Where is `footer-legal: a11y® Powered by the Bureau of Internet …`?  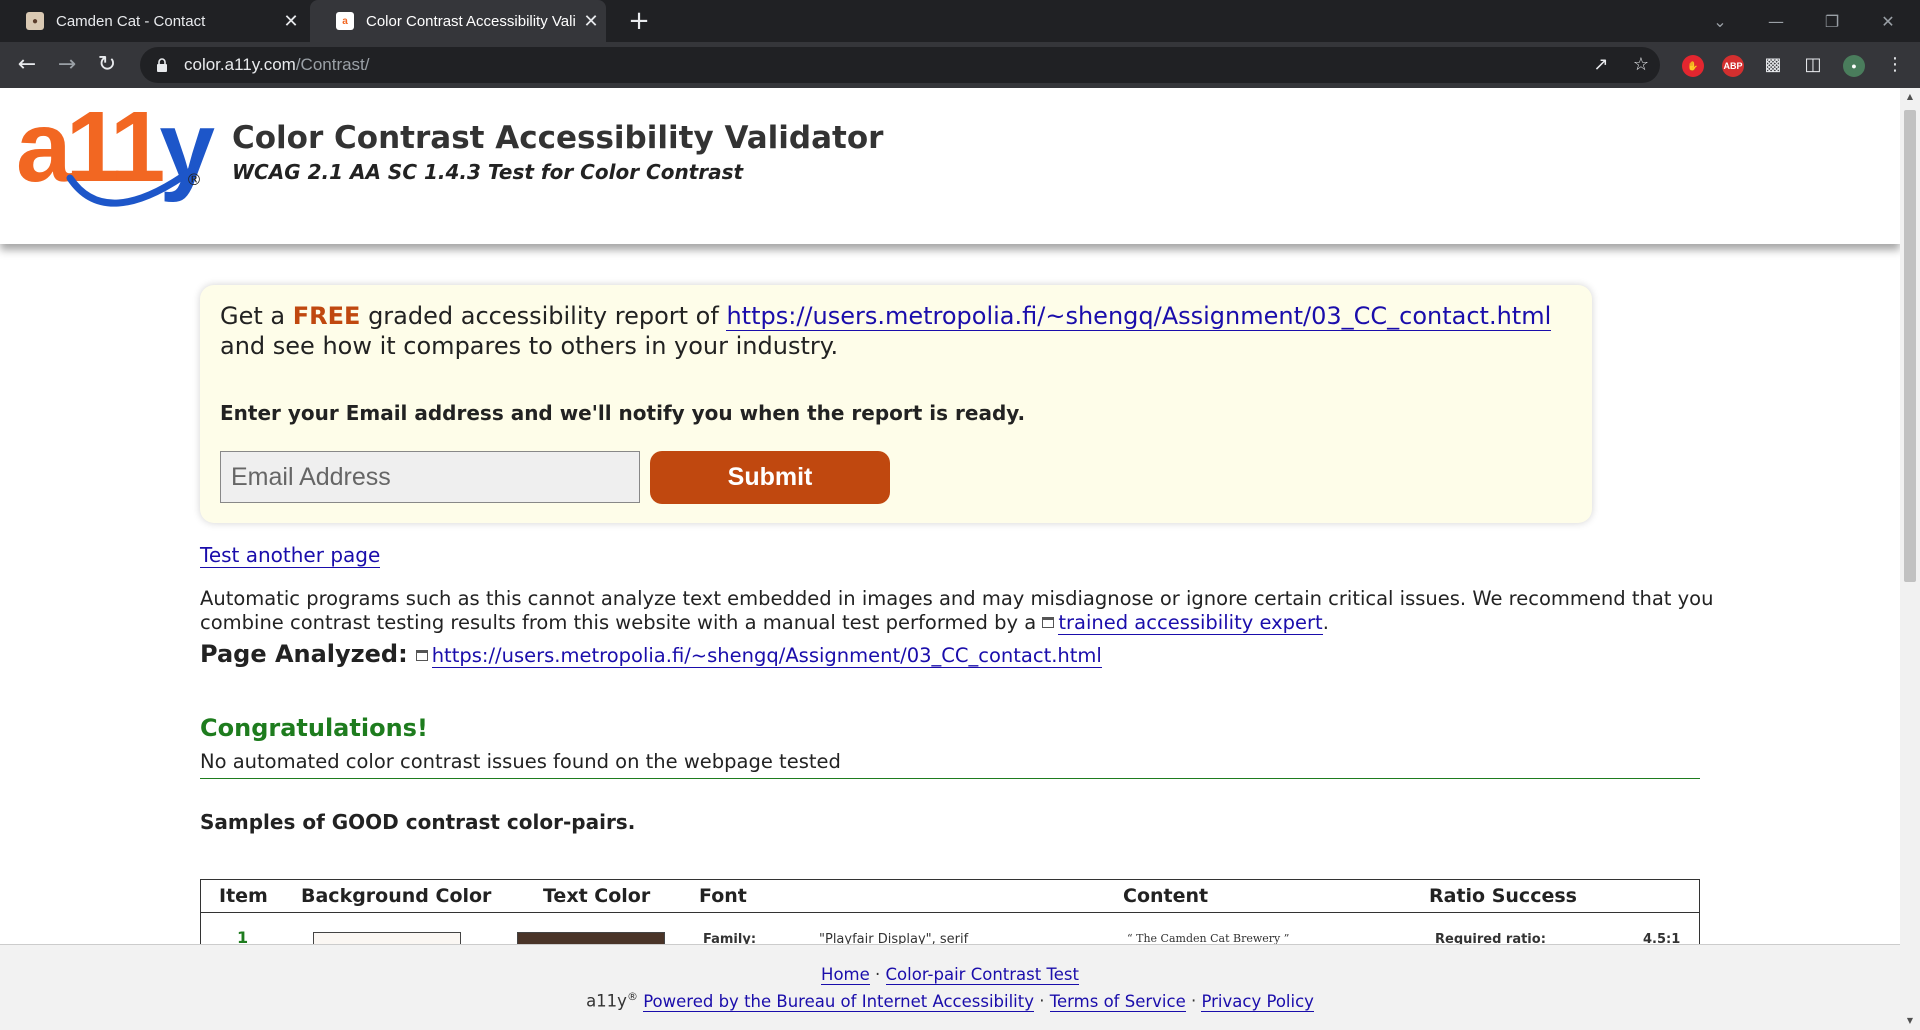 footer-legal: a11y® Powered by the Bureau of Internet … is located at coordinates (950, 1001).